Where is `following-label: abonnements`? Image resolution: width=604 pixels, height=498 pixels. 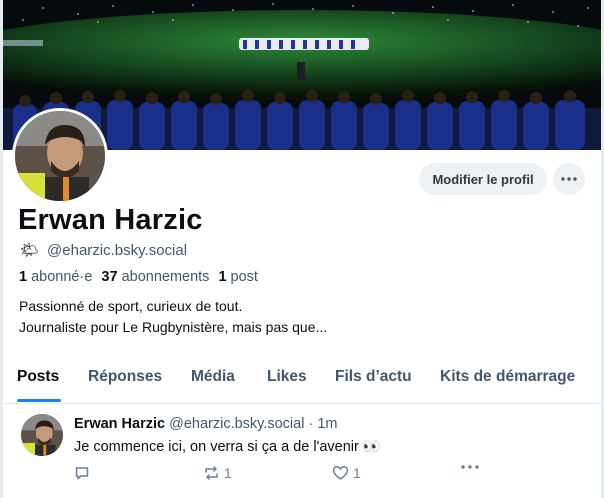
following-label: abonnements is located at coordinates (165, 277).